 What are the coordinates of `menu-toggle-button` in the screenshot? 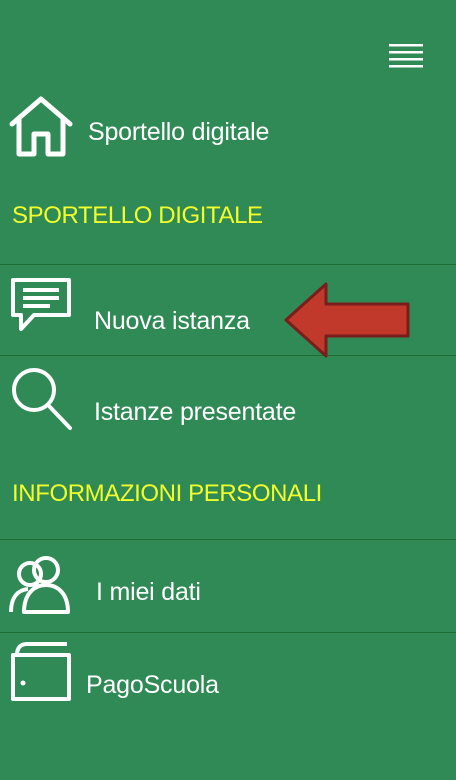 It's located at (406, 55).